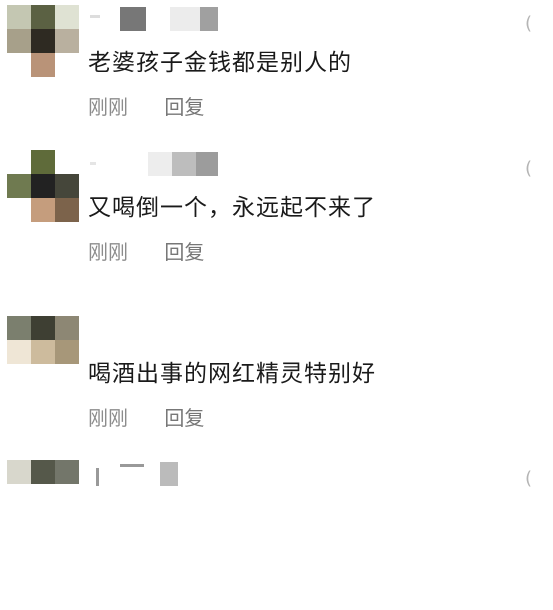  Describe the element at coordinates (220, 63) in the screenshot. I see `comment-text: 老婆孩子金钱都是别人的` at that location.